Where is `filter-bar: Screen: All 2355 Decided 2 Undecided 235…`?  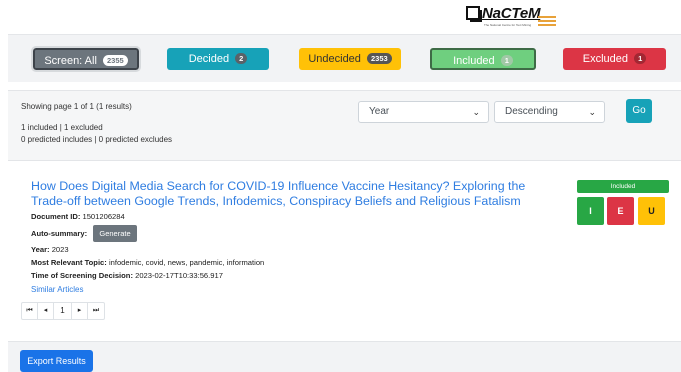
filter-bar: Screen: All 2355 Decided 2 Undecided 235… is located at coordinates (344, 58).